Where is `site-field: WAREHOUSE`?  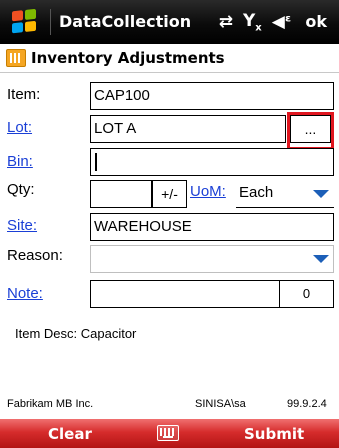
site-field: WAREHOUSE is located at coordinates (212, 227).